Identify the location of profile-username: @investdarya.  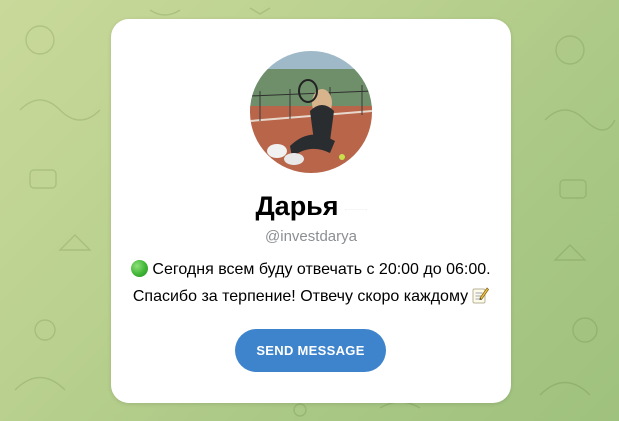
(311, 236).